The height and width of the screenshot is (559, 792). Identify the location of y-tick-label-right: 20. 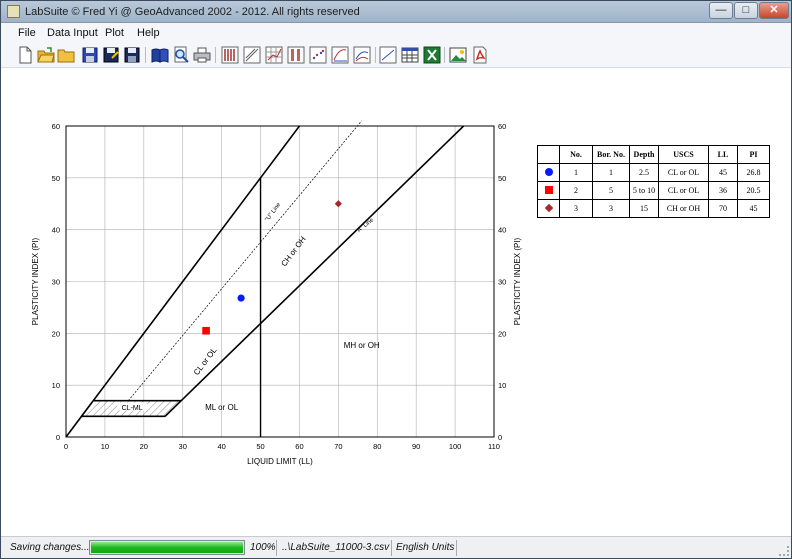
(502, 333).